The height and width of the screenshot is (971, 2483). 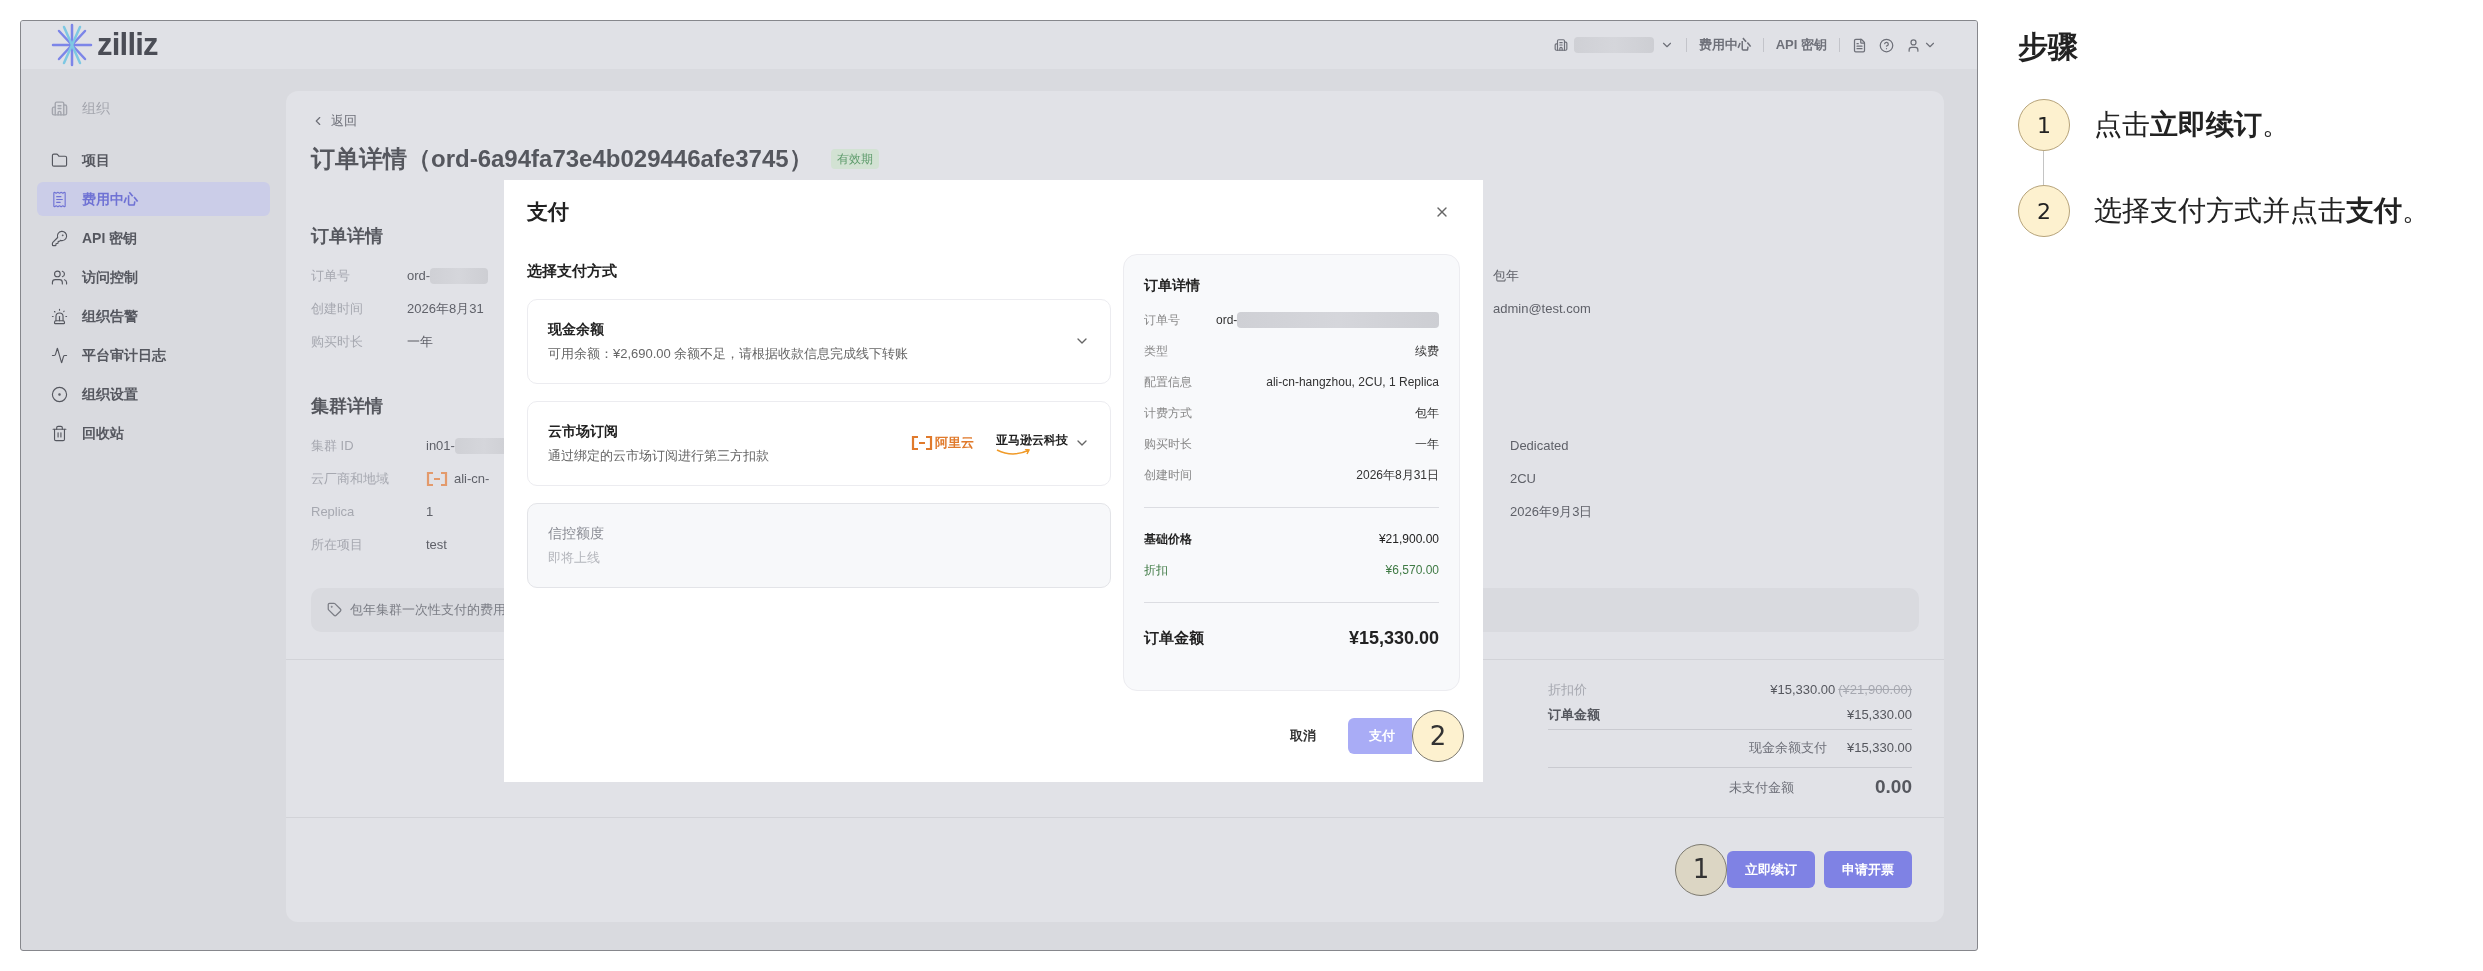 What do you see at coordinates (1801, 45) in the screenshot?
I see `top-link: API 密钥` at bounding box center [1801, 45].